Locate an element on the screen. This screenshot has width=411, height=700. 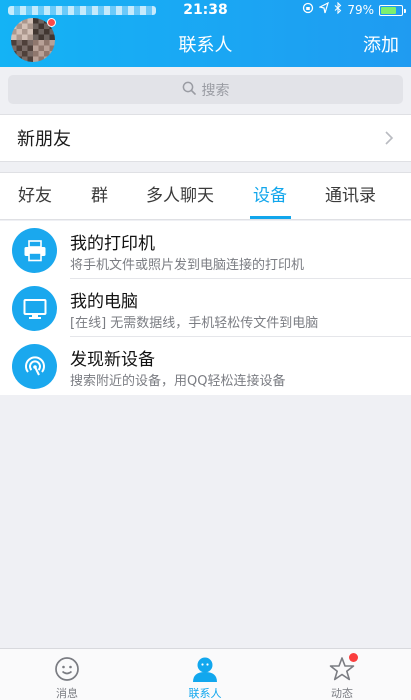
search-icon is located at coordinates (189, 90).